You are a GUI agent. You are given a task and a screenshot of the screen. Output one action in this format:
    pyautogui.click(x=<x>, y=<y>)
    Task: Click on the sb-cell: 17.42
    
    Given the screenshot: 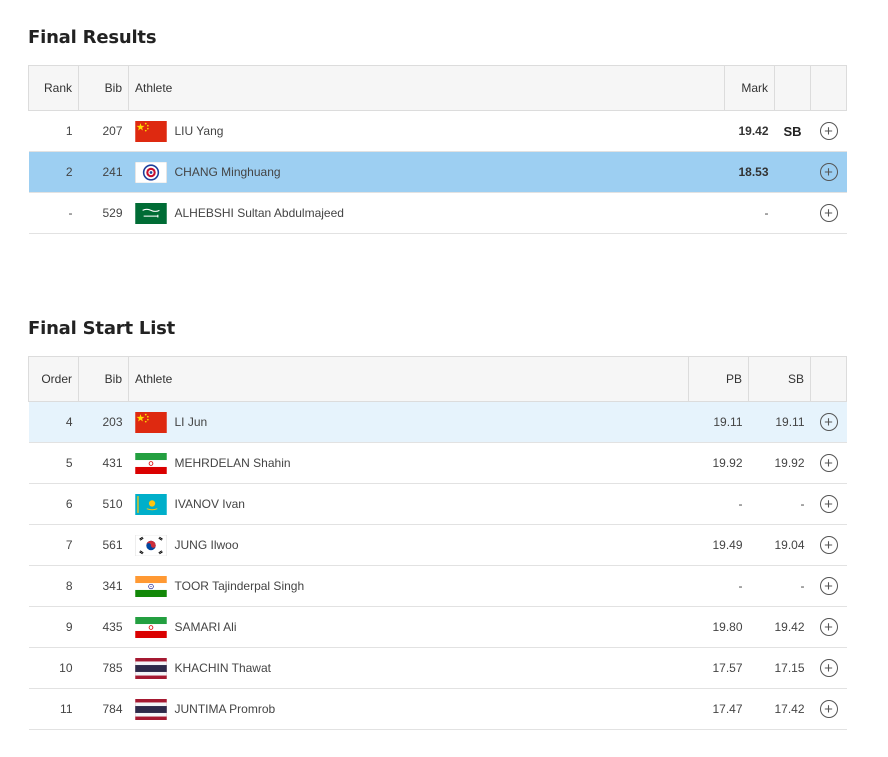 What is the action you would take?
    pyautogui.click(x=779, y=709)
    